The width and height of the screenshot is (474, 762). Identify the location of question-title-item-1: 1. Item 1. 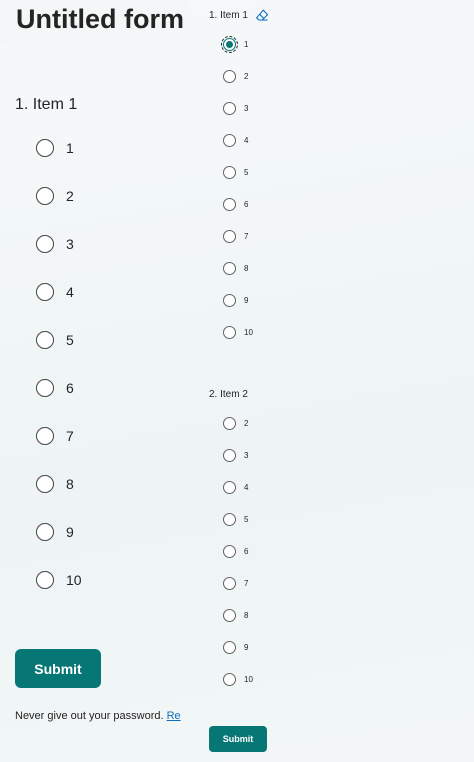
(46, 104).